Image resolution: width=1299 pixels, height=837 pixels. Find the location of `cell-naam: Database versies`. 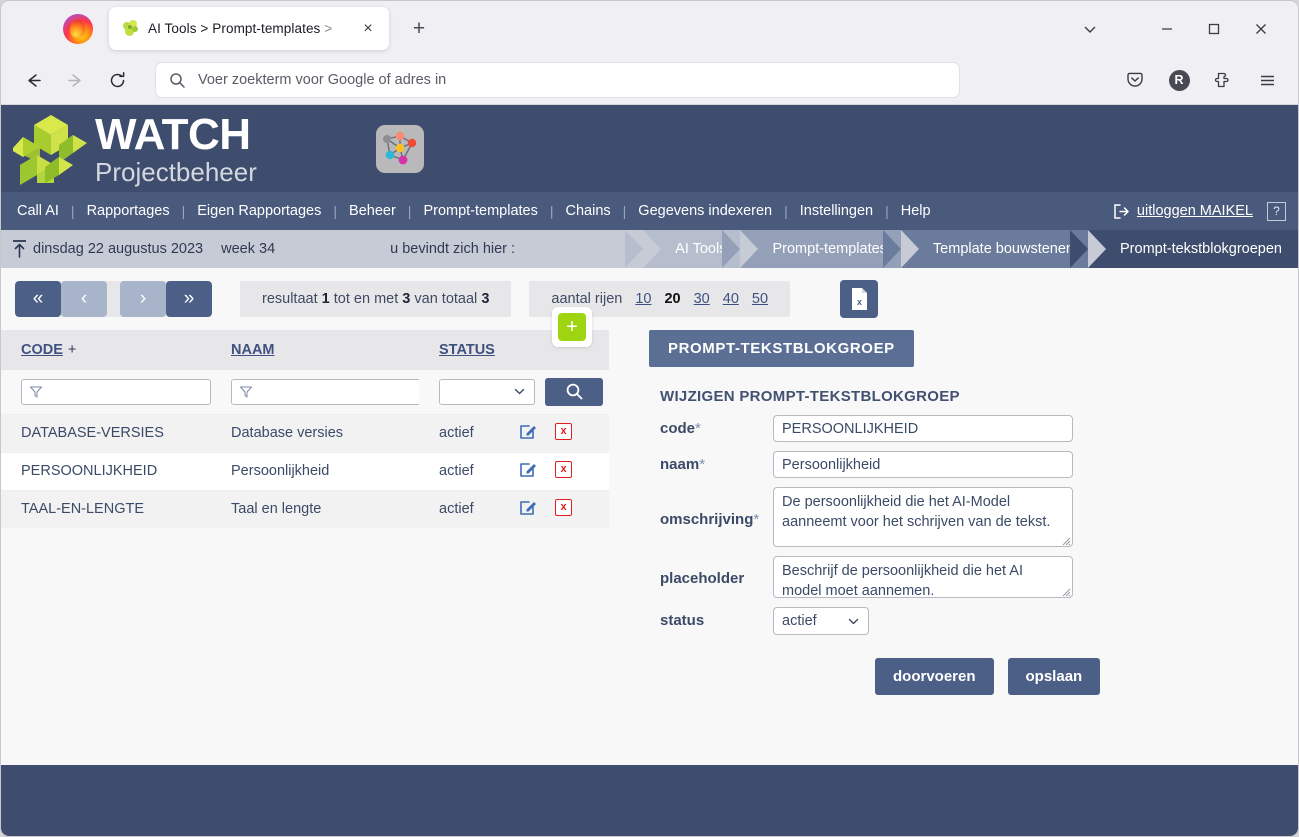

cell-naam: Database versies is located at coordinates (315, 432).